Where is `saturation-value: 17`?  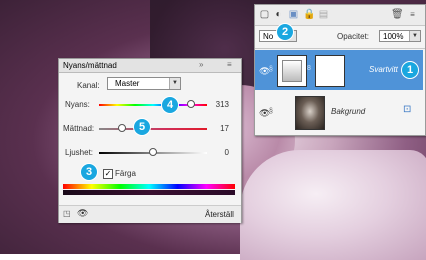 saturation-value: 17 is located at coordinates (219, 128).